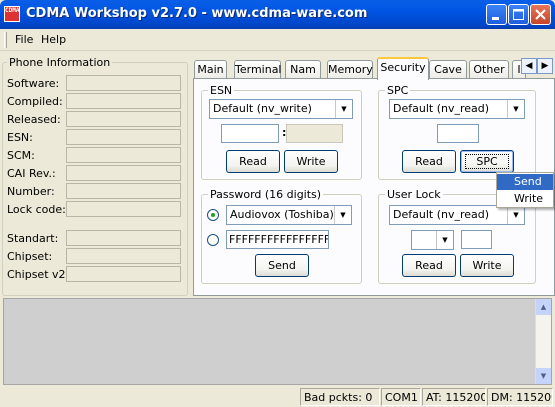 This screenshot has height=407, width=555. What do you see at coordinates (31, 173) in the screenshot?
I see `cai-rev-label: CAI Rev.:` at bounding box center [31, 173].